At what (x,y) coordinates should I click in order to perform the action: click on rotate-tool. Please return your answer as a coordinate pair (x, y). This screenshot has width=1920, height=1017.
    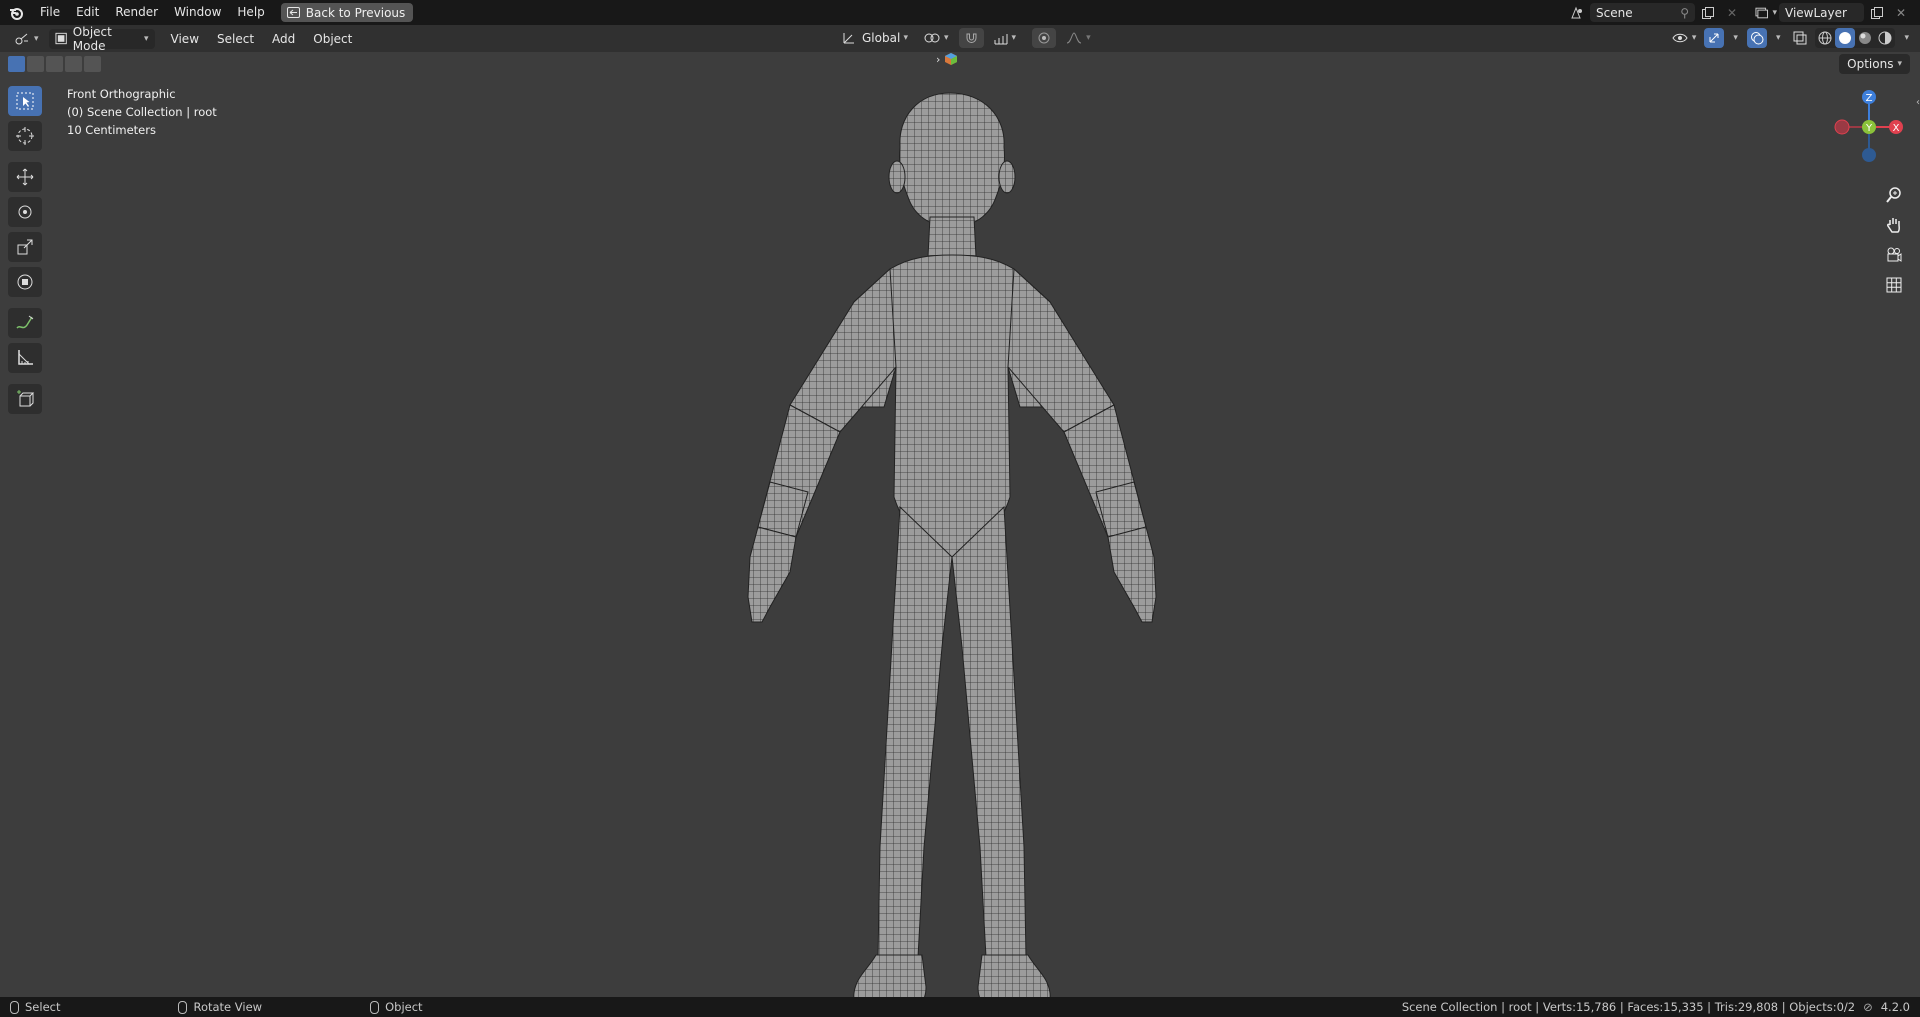
    Looking at the image, I should click on (25, 212).